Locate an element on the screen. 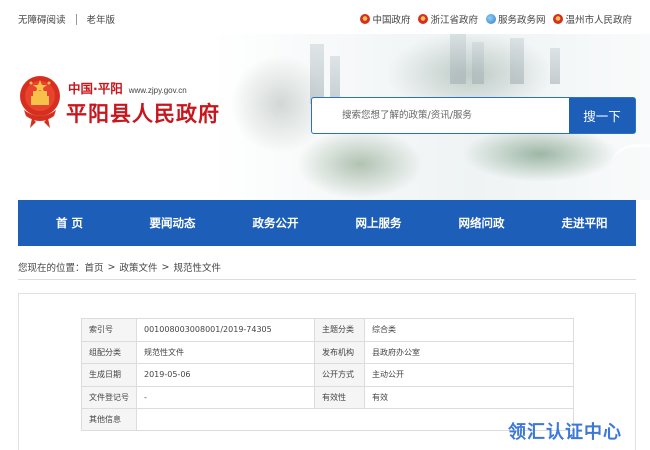 The width and height of the screenshot is (650, 450). accessibility-links: 无障碍阅读 老年版 is located at coordinates (66, 19).